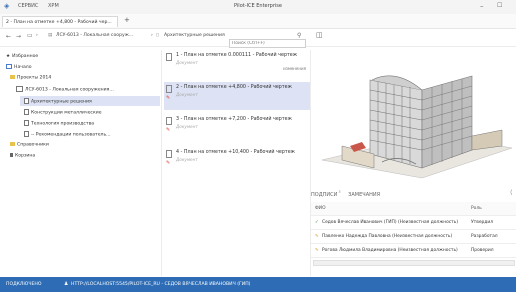  What do you see at coordinates (320, 208) in the screenshot?
I see `column-header-fio: ФИО` at bounding box center [320, 208].